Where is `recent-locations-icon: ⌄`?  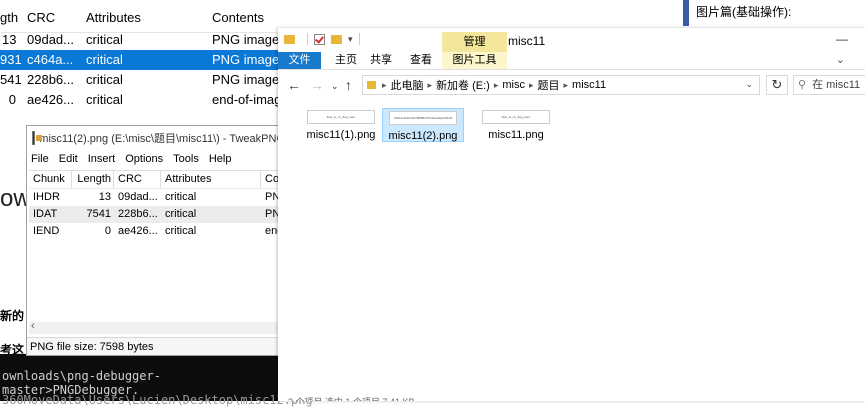 recent-locations-icon: ⌄ is located at coordinates (335, 86).